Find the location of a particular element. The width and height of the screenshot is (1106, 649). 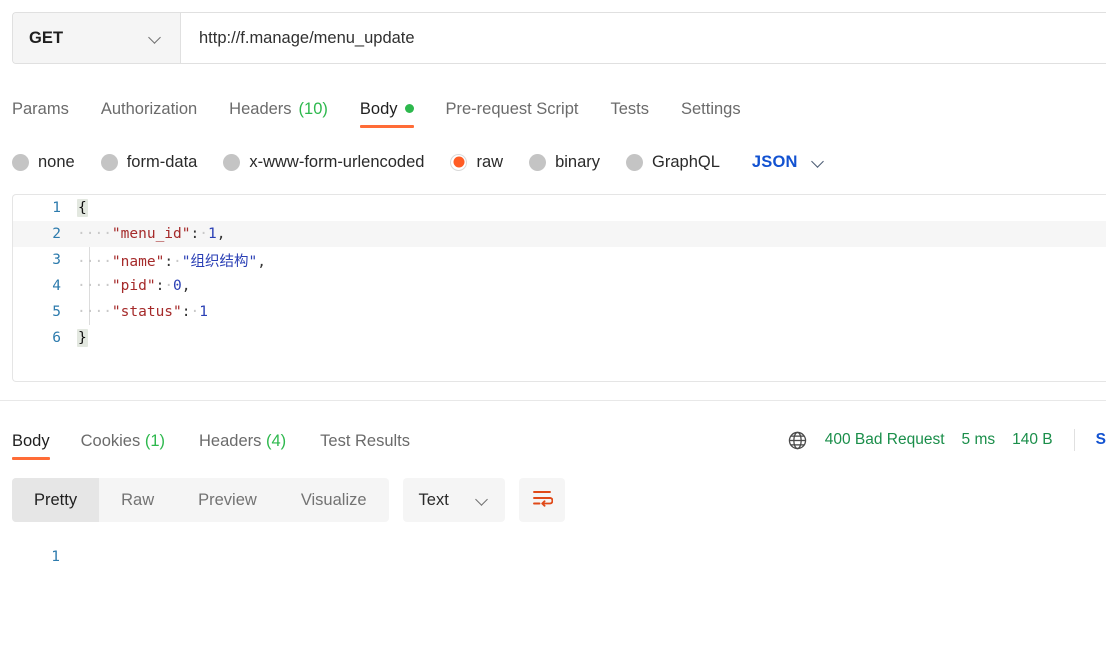

response-tab-cookies: Cookies (1) is located at coordinates (123, 446).